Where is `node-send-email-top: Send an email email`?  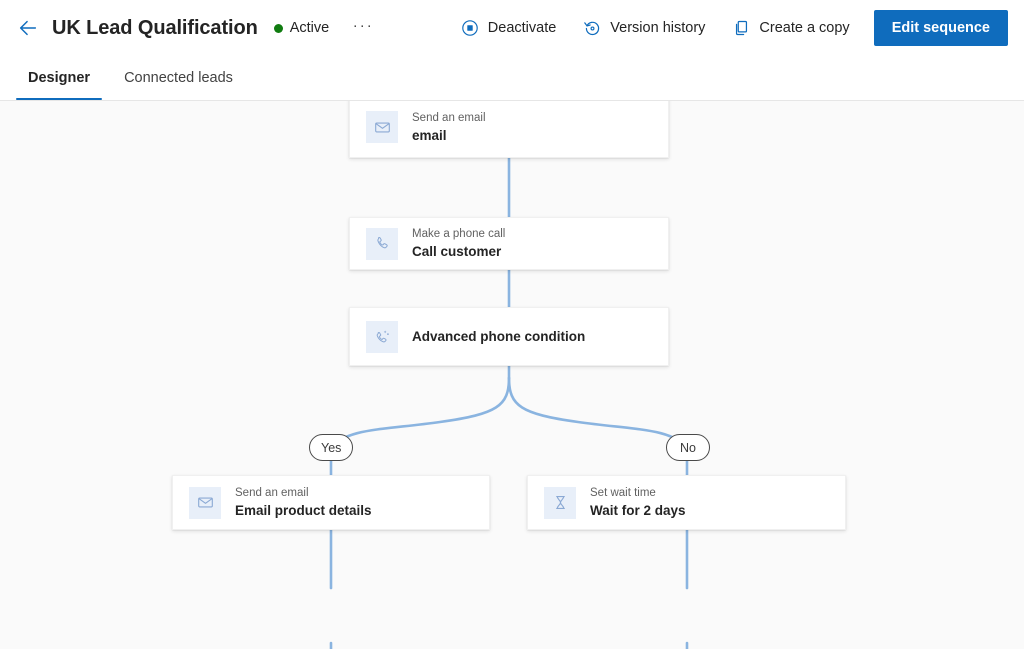 node-send-email-top: Send an email email is located at coordinates (509, 129).